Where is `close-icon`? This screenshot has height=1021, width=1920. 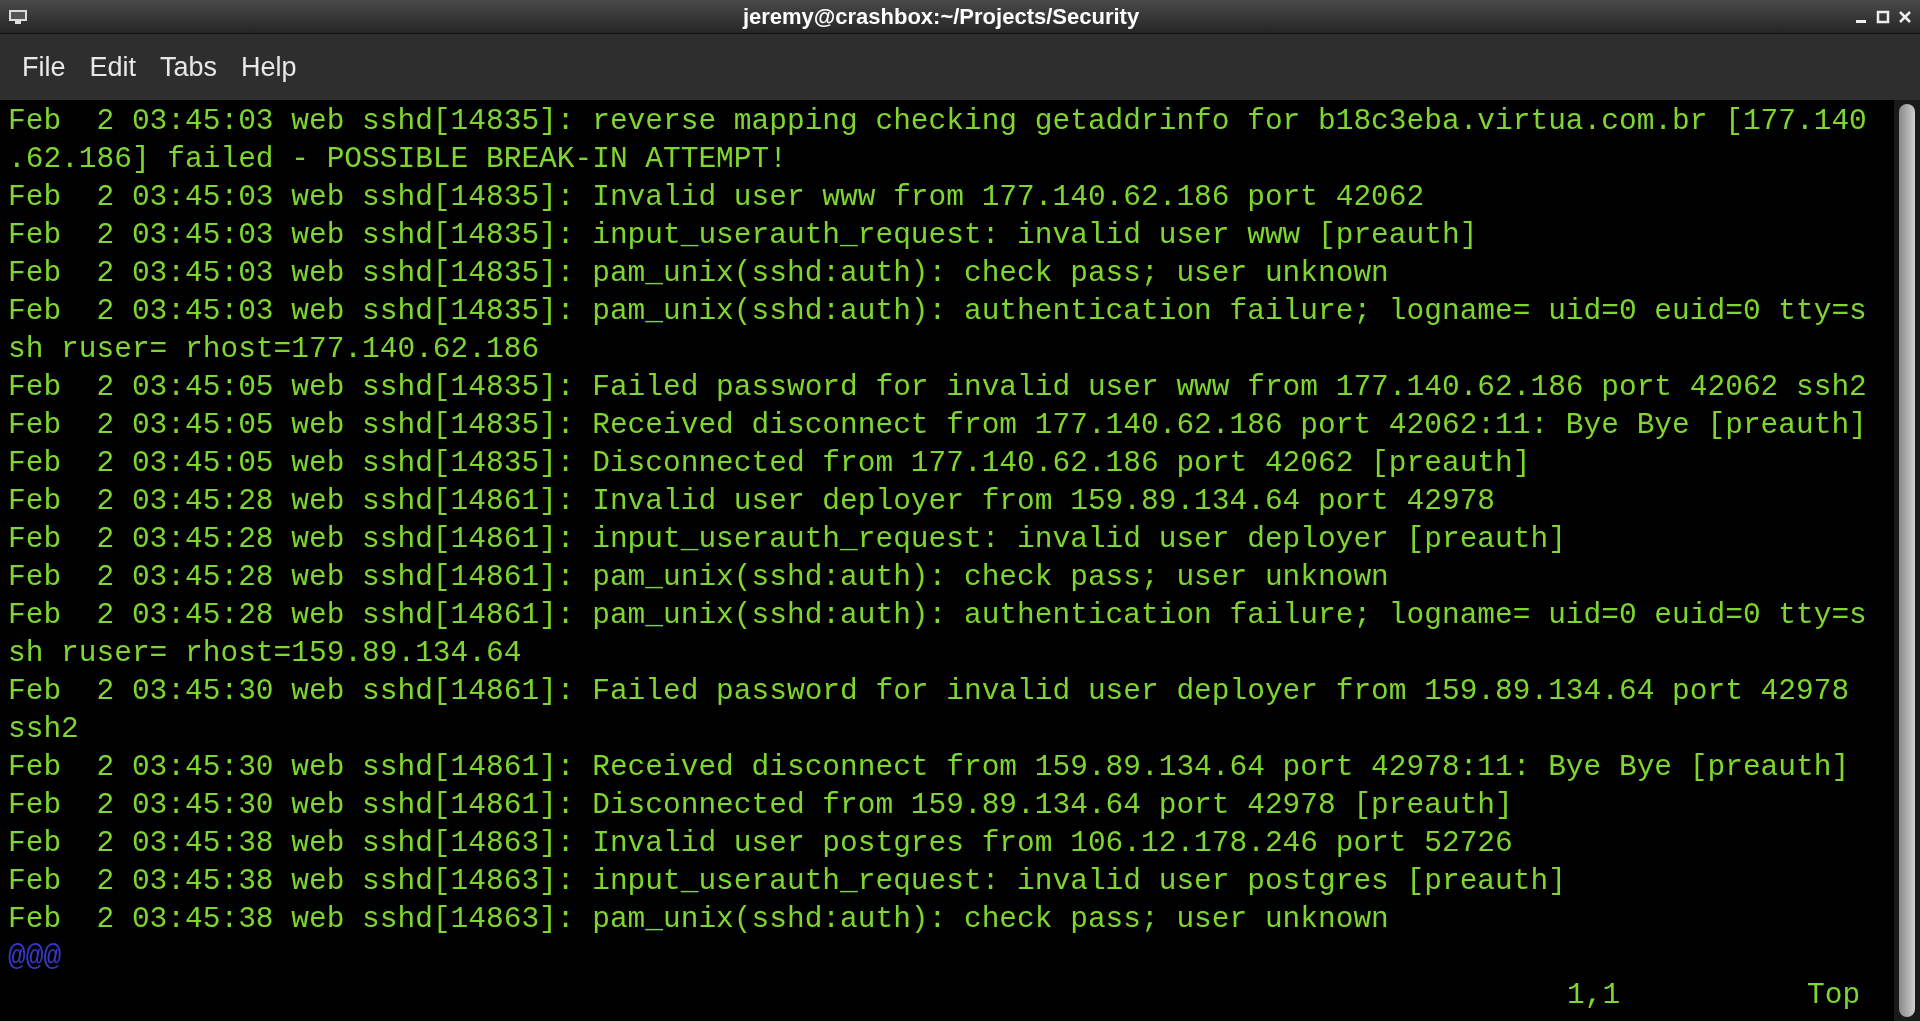 close-icon is located at coordinates (1905, 16).